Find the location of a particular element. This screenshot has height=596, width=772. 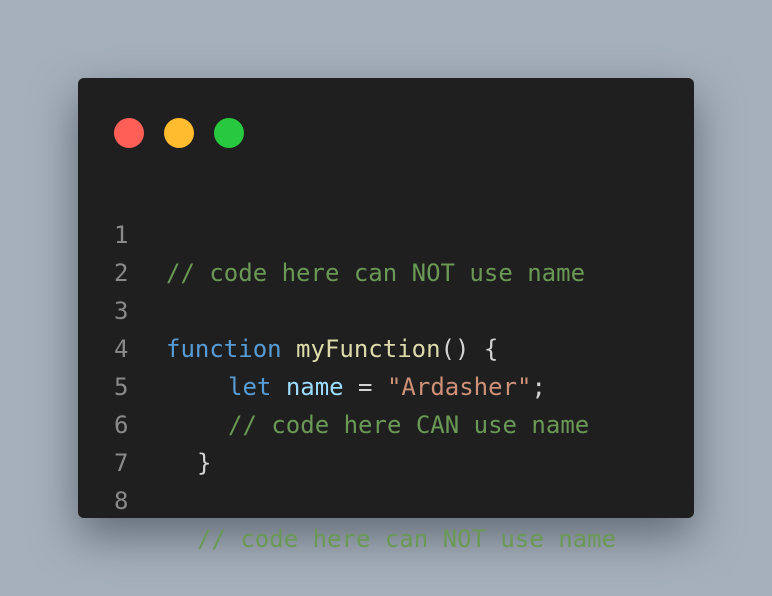

close-button is located at coordinates (129, 133).